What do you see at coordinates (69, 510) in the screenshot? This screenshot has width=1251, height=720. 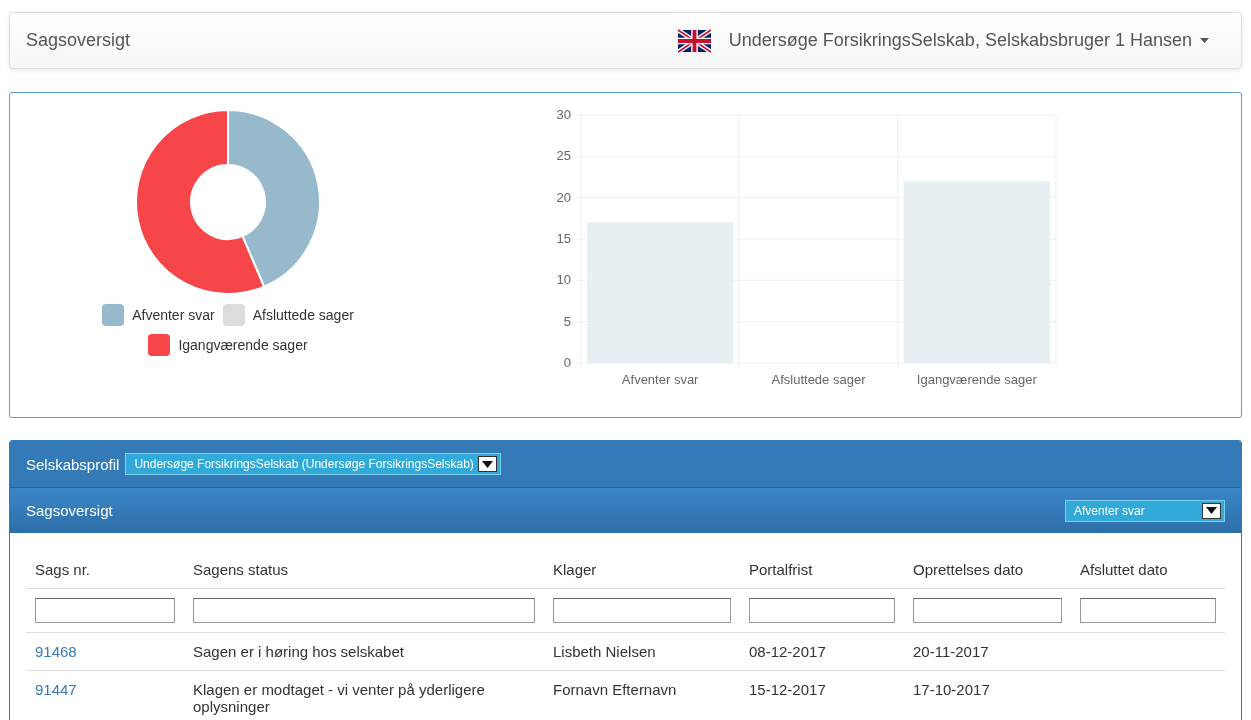 I see `panel-title: Sagsoversigt` at bounding box center [69, 510].